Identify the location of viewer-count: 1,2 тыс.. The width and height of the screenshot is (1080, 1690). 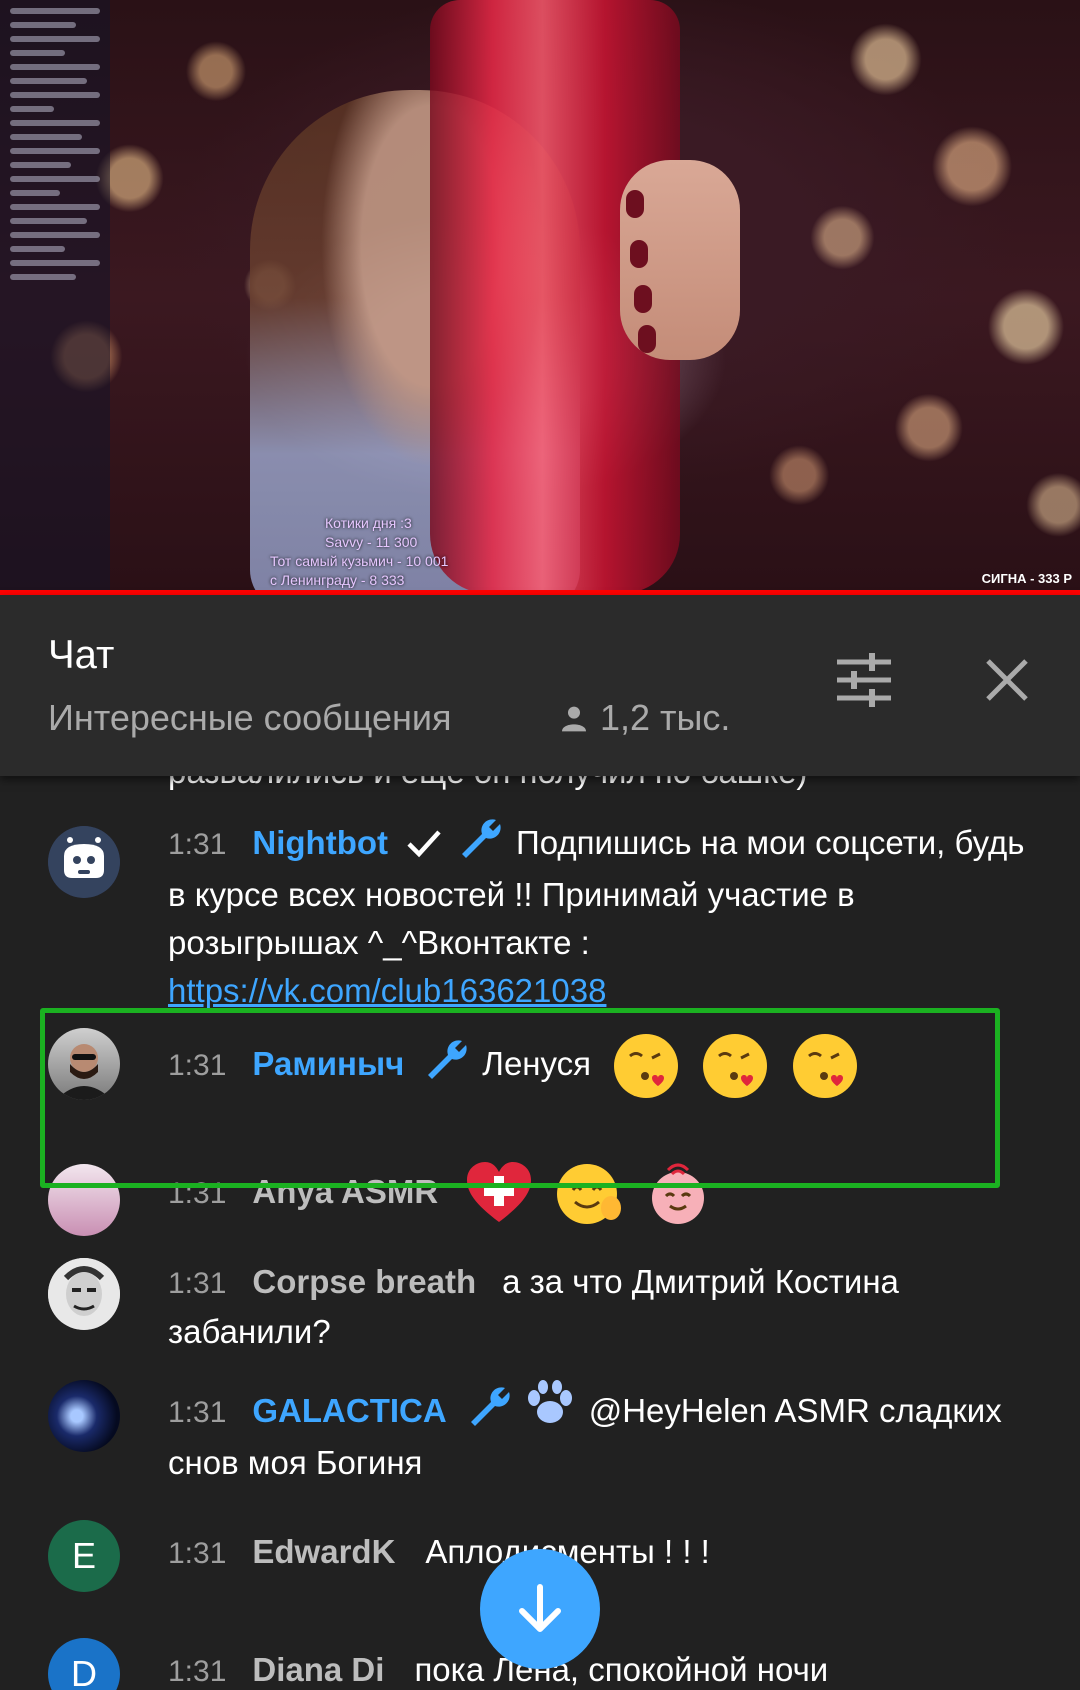
(644, 718).